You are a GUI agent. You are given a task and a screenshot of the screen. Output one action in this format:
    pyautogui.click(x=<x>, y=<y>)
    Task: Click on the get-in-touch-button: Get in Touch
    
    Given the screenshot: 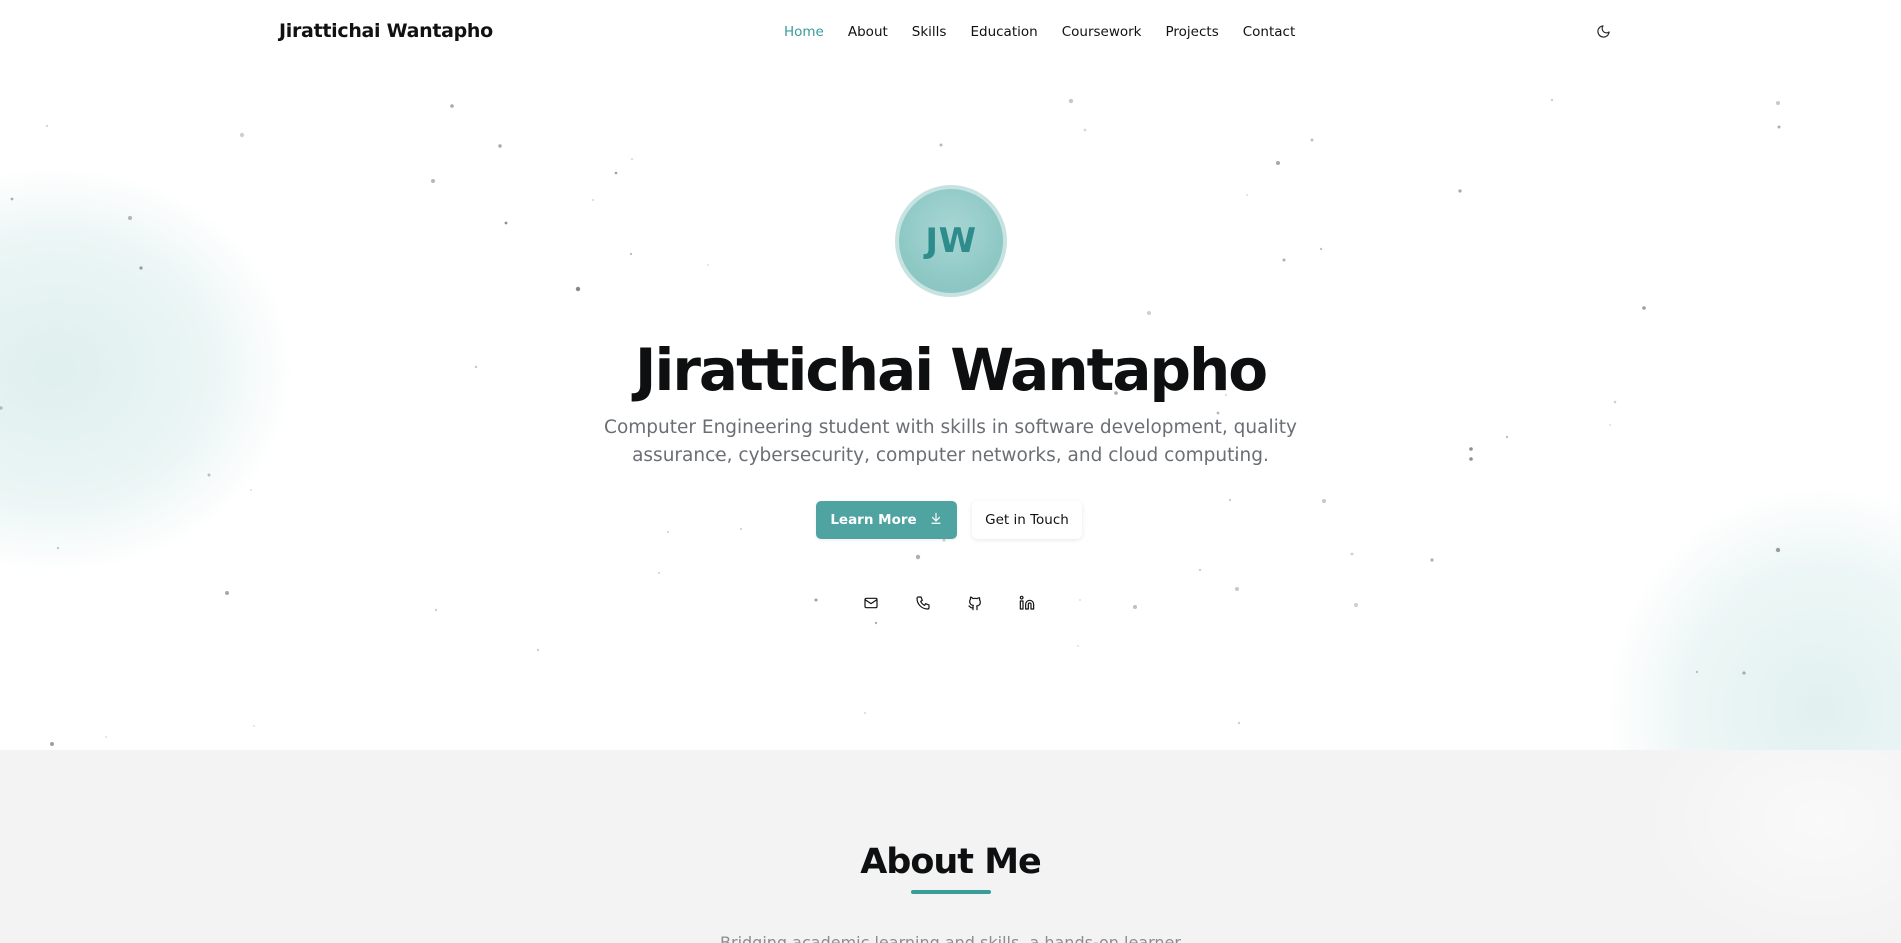 What is the action you would take?
    pyautogui.click(x=1027, y=520)
    